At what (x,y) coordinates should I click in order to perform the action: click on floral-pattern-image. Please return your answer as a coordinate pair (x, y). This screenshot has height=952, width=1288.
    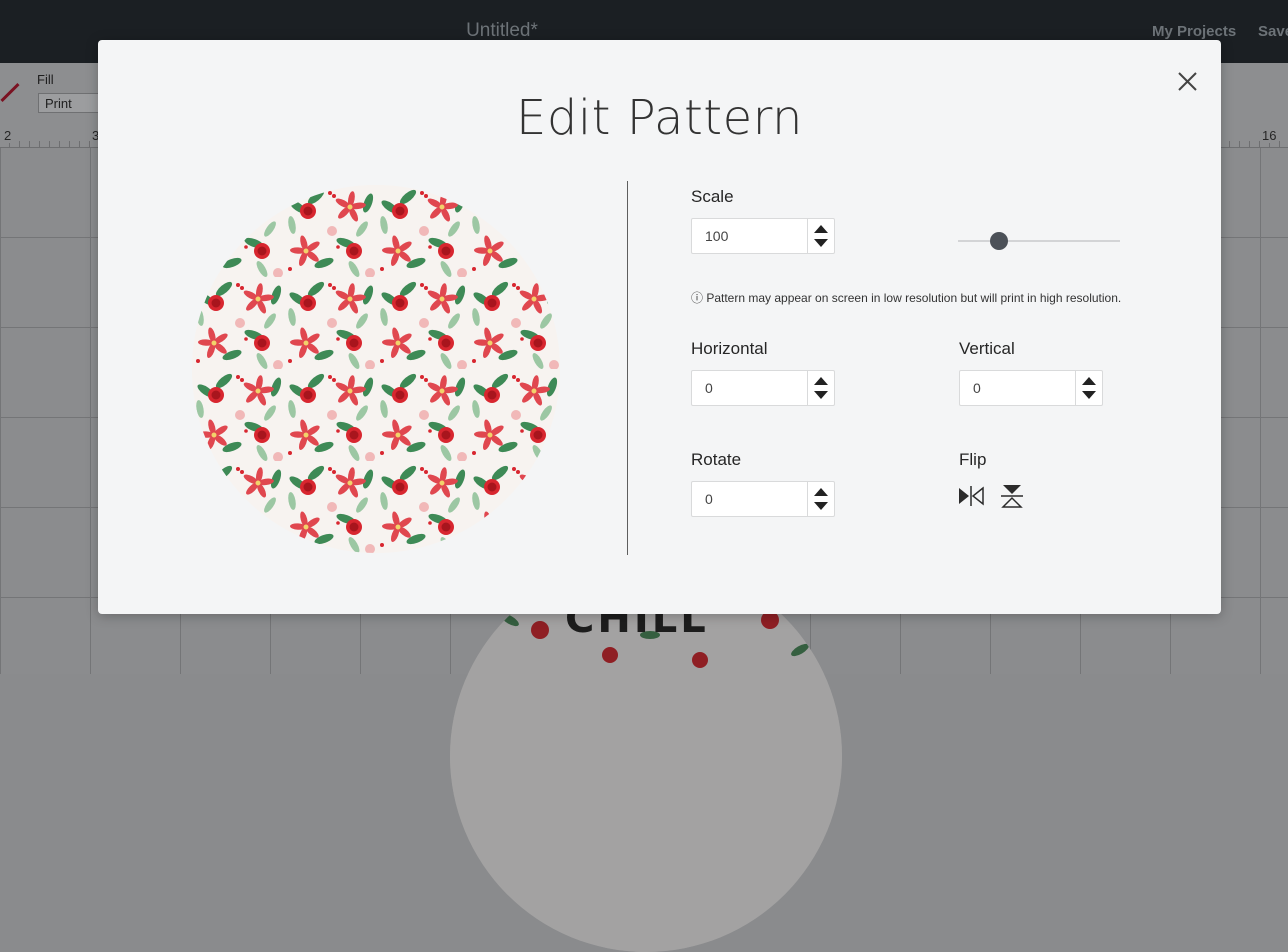
    Looking at the image, I should click on (376, 369).